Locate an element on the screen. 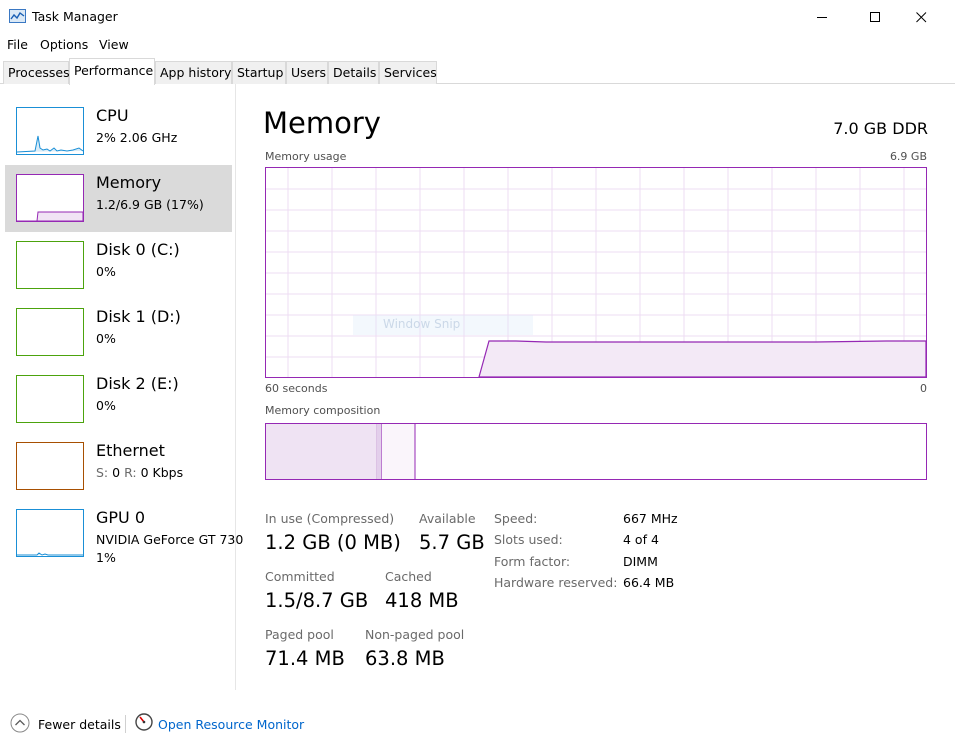 The height and width of the screenshot is (750, 955). form-factor-value: DIMM is located at coordinates (640, 561).